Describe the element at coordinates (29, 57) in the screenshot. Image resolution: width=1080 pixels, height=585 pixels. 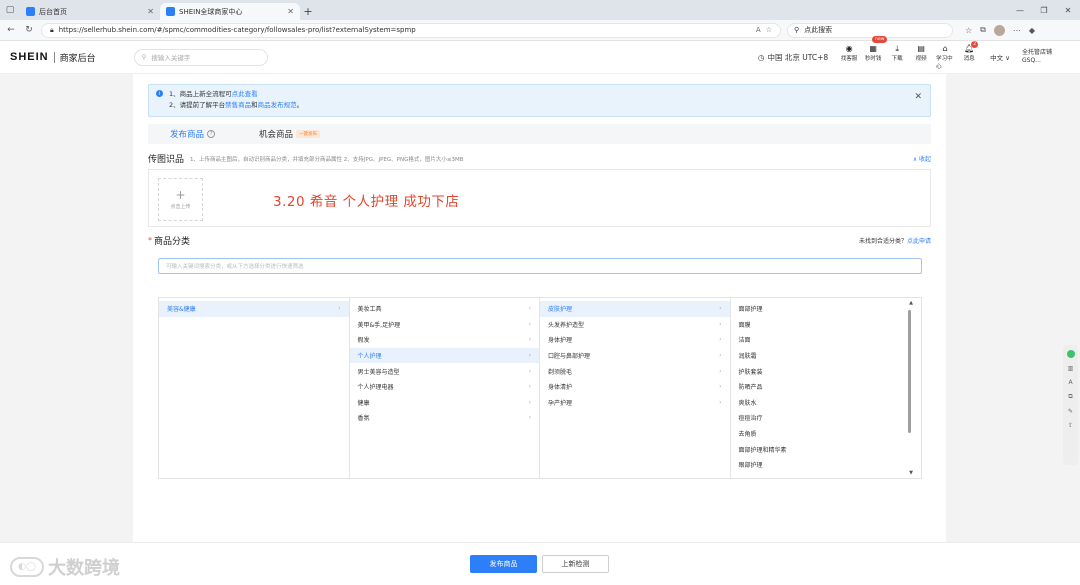
I see `logo: SHEIN` at that location.